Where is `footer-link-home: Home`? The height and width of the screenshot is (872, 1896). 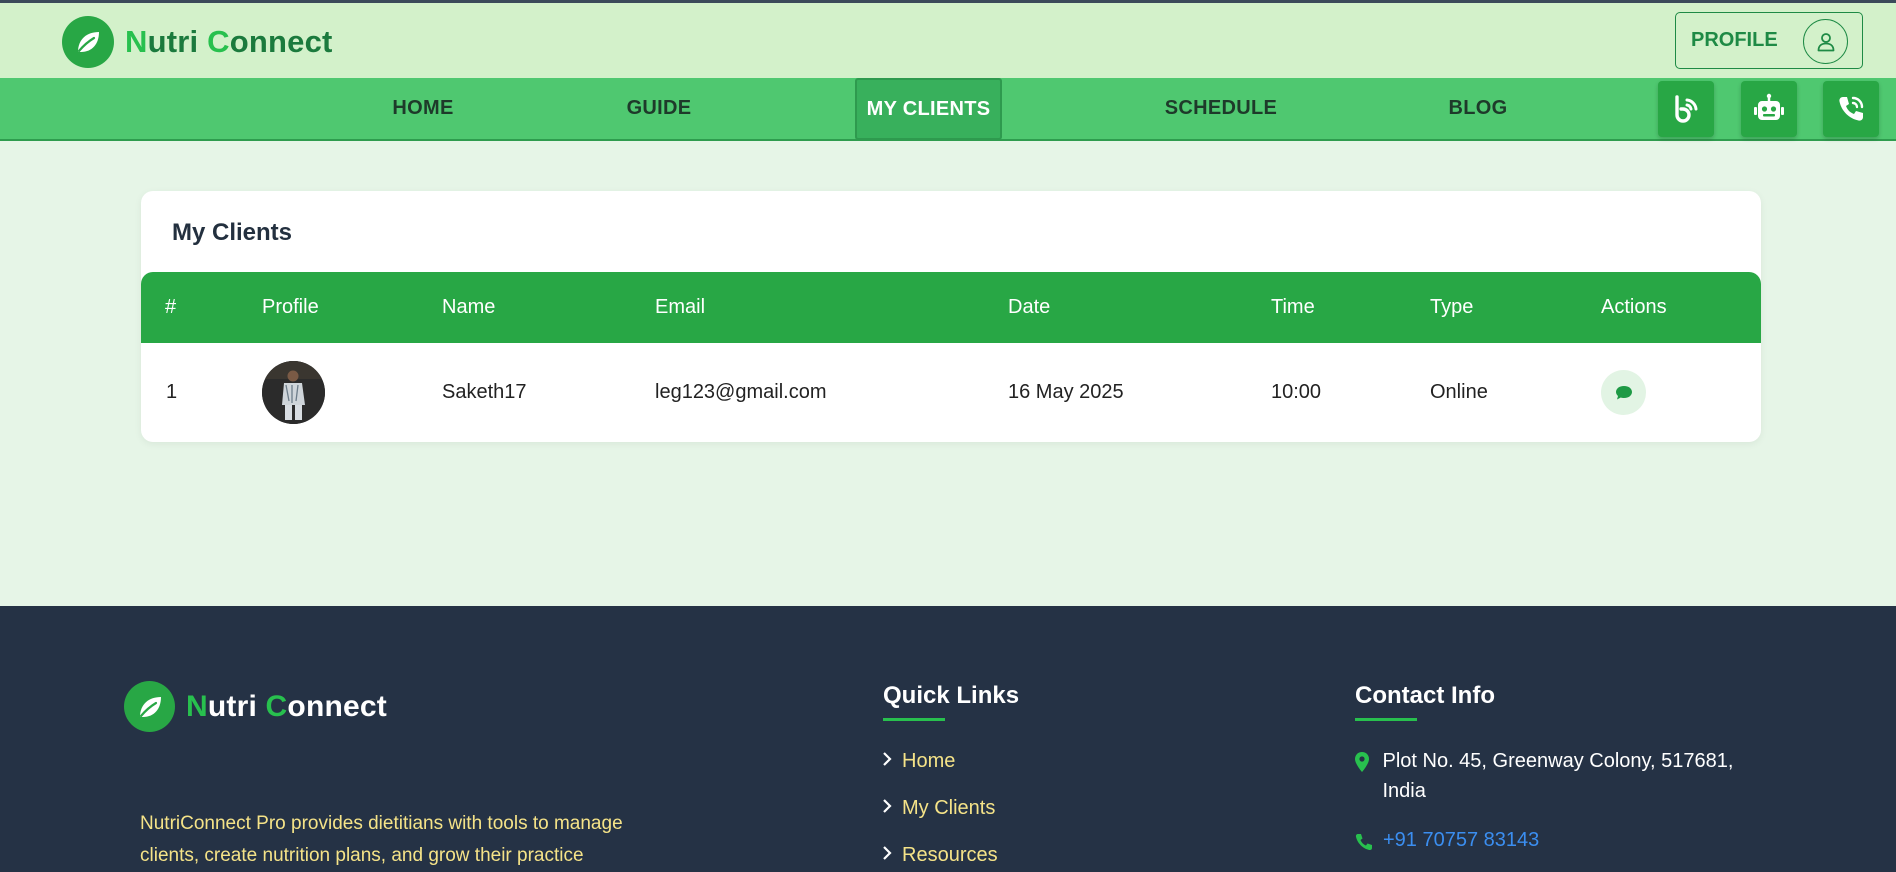 footer-link-home: Home is located at coordinates (918, 761).